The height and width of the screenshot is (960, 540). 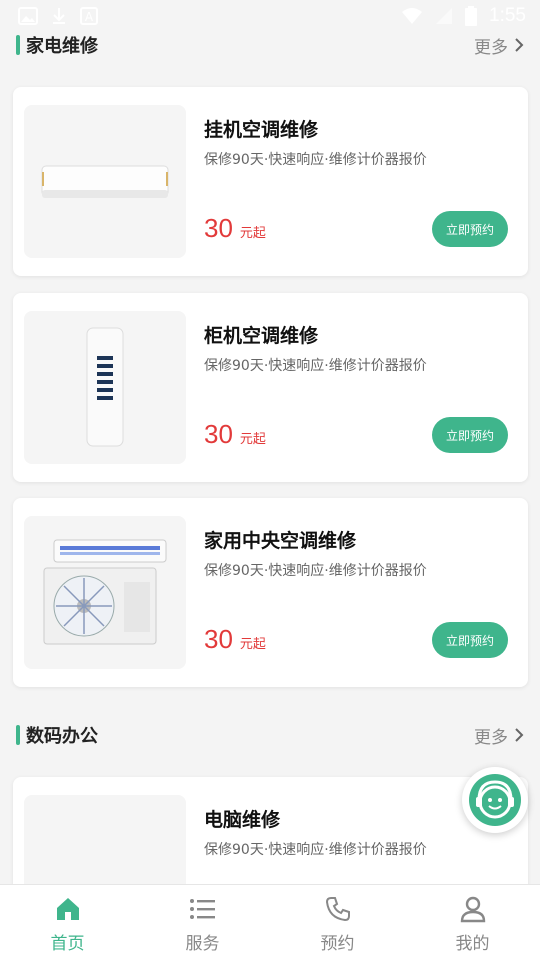 I want to click on download-icon, so click(x=59, y=16).